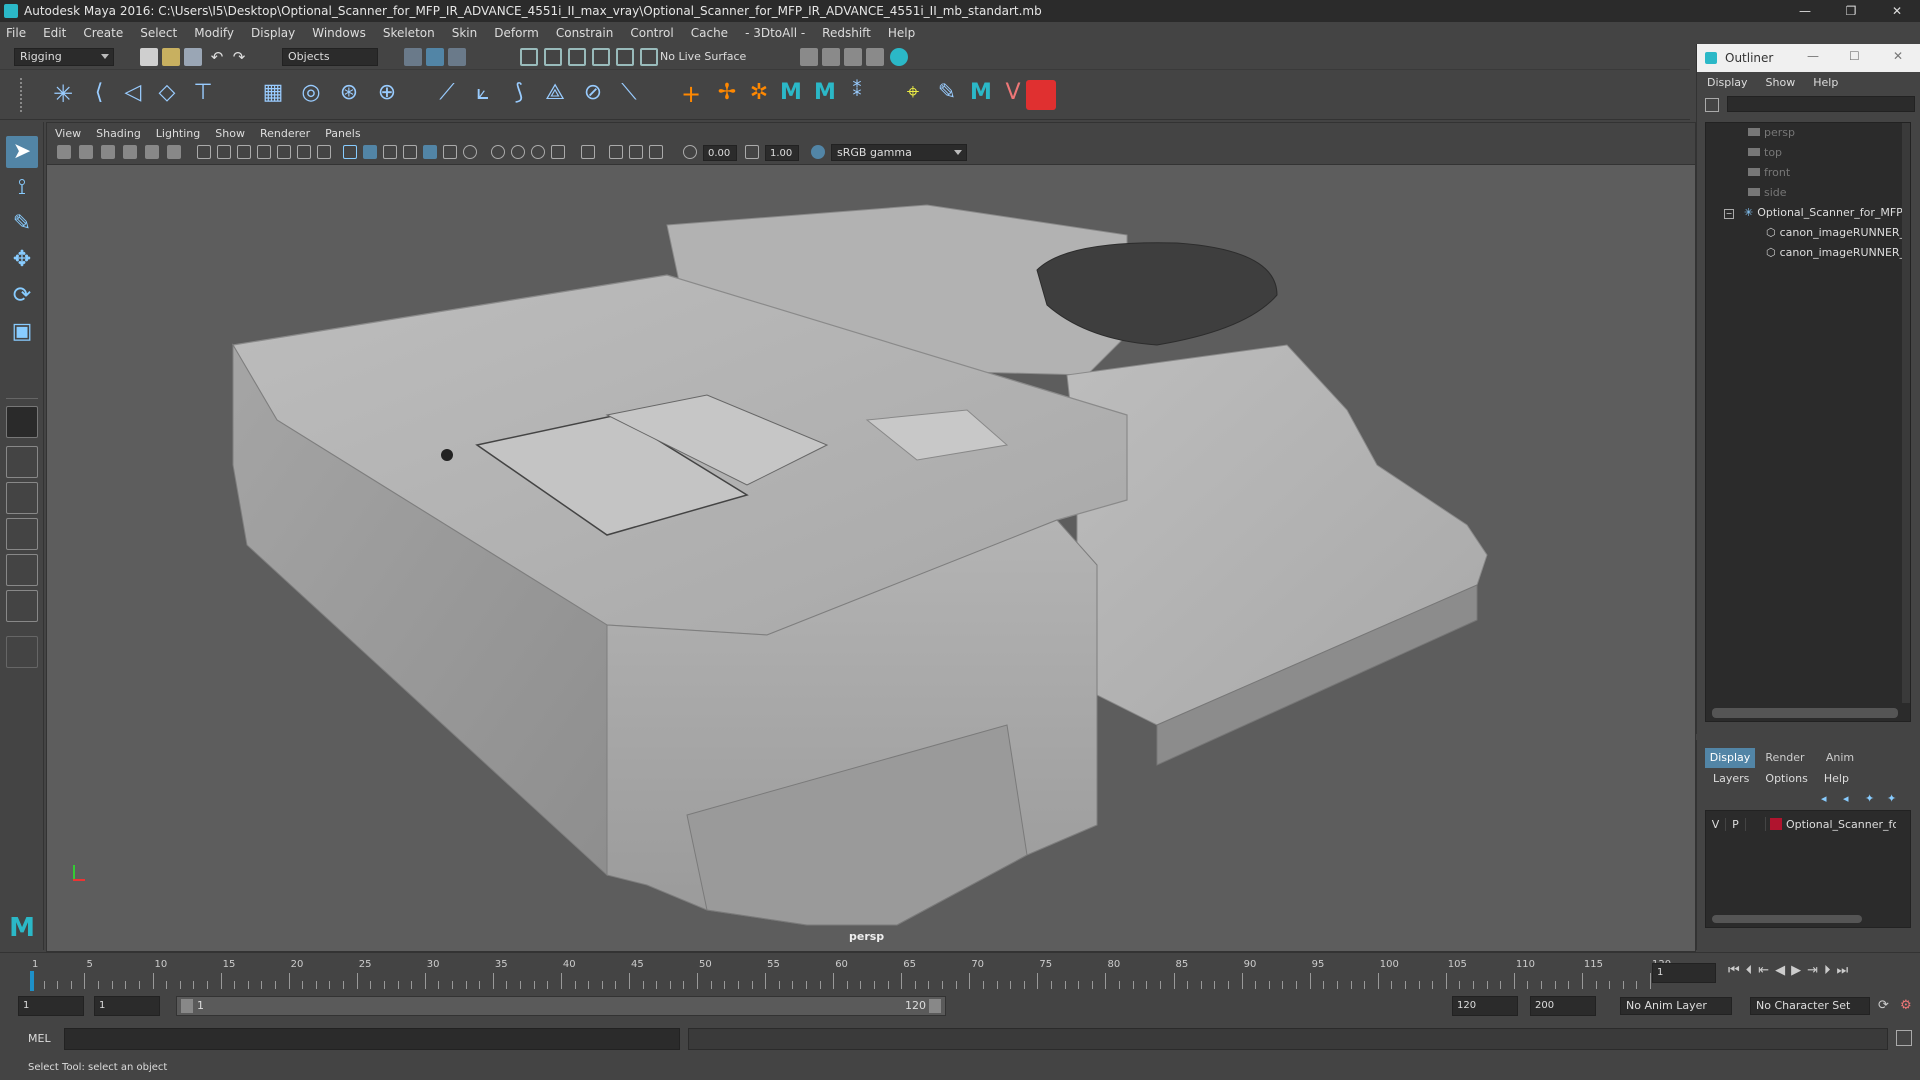  Describe the element at coordinates (22, 188) in the screenshot. I see `lasso-tool-icon: ⟟` at that location.